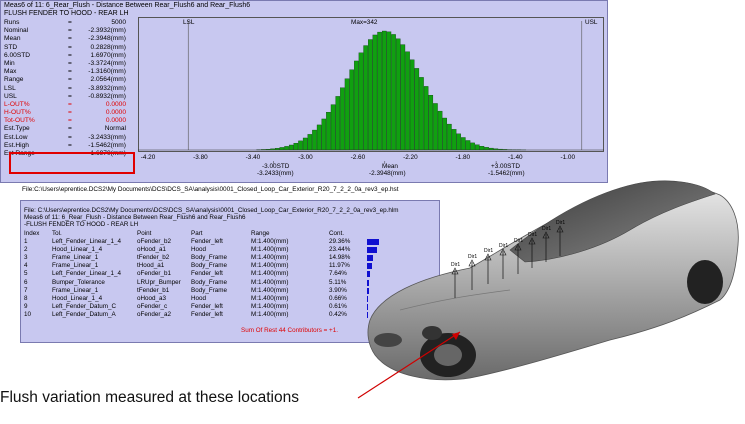 The width and height of the screenshot is (745, 424). Describe the element at coordinates (65, 72) in the screenshot. I see `stat-row: Max = -1.3160(mm)` at that location.